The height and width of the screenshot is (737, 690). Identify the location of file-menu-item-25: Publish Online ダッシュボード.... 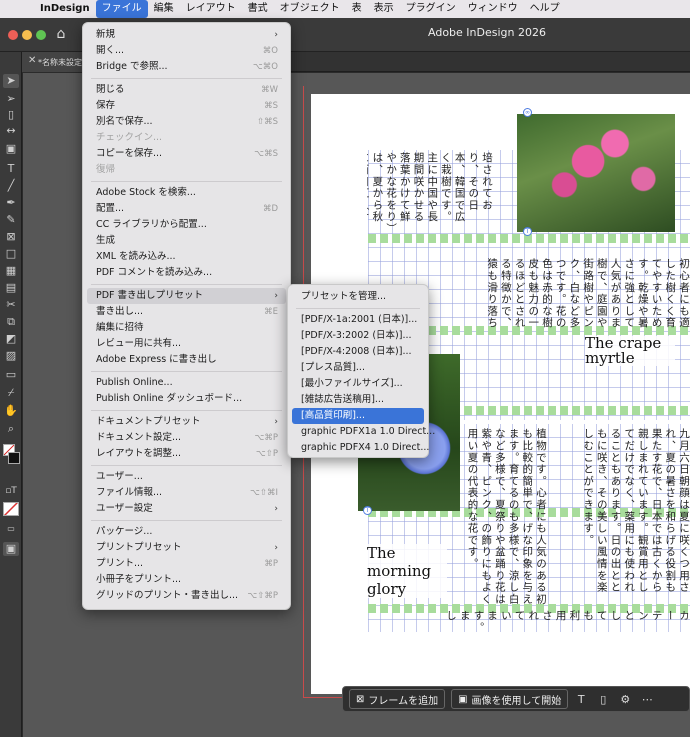
(186, 399).